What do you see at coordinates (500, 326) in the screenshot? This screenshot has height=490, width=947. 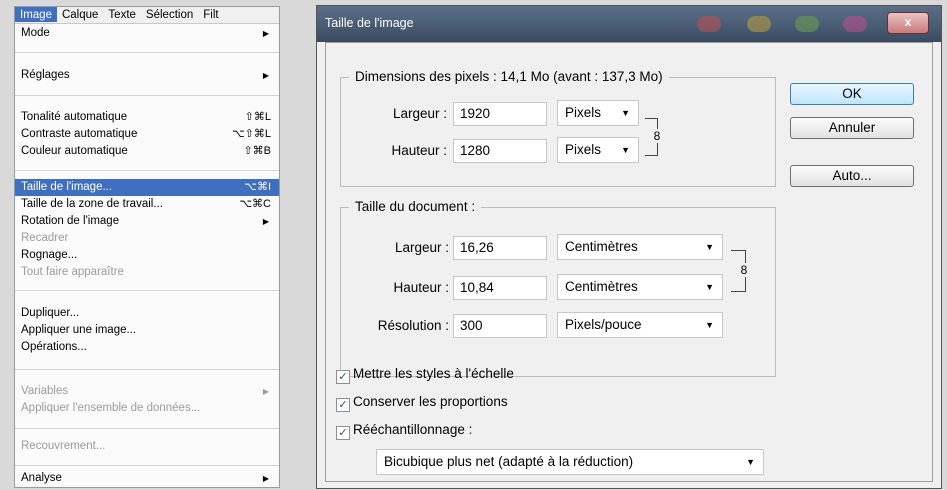 I see `resolution-input: 300` at bounding box center [500, 326].